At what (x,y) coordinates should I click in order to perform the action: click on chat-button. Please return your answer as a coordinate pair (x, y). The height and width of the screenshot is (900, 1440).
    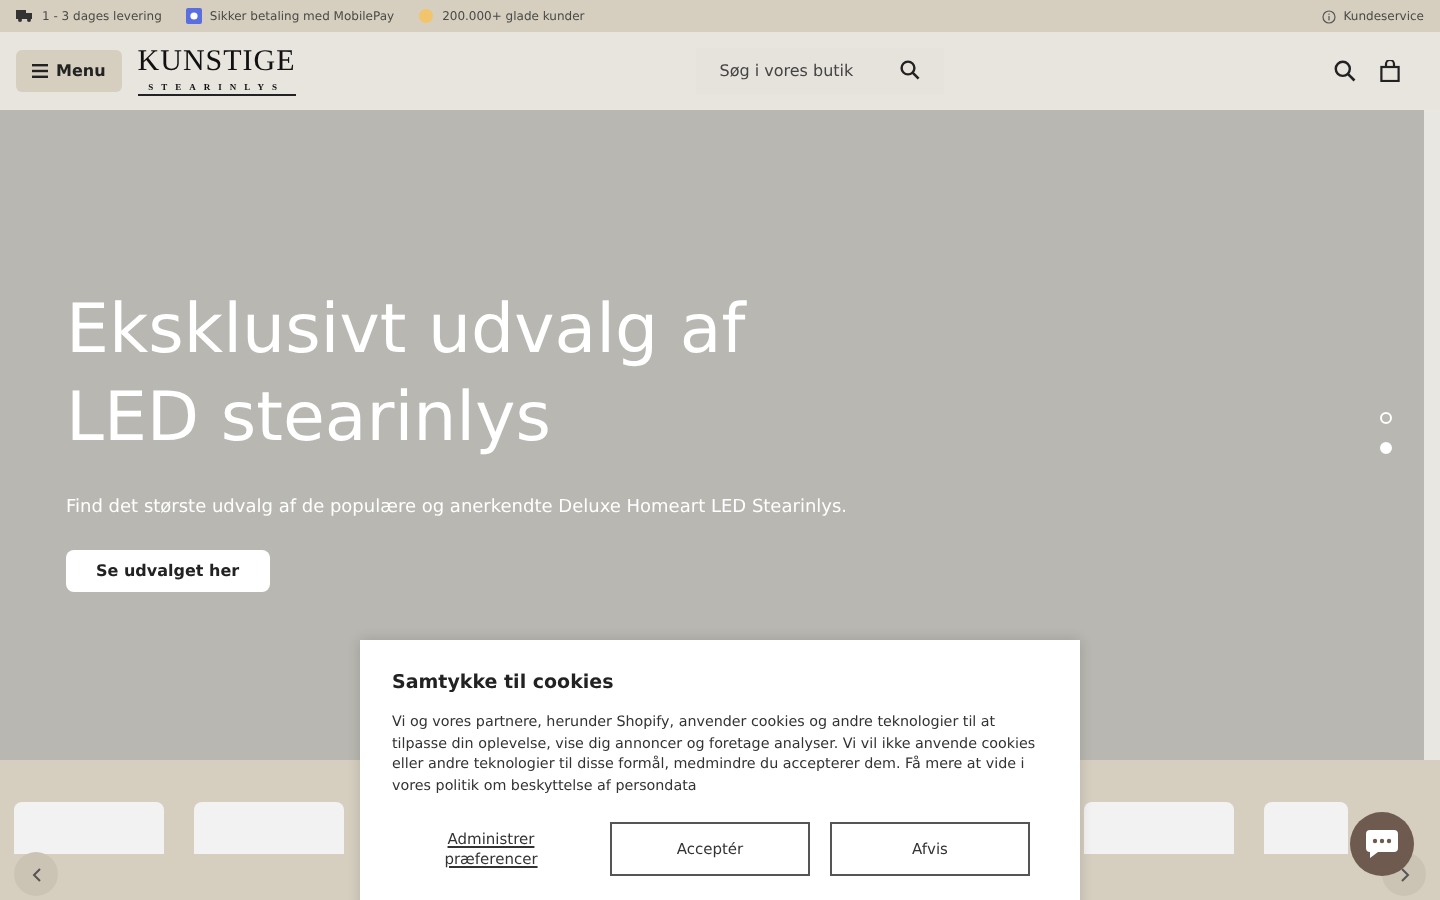
    Looking at the image, I should click on (1382, 844).